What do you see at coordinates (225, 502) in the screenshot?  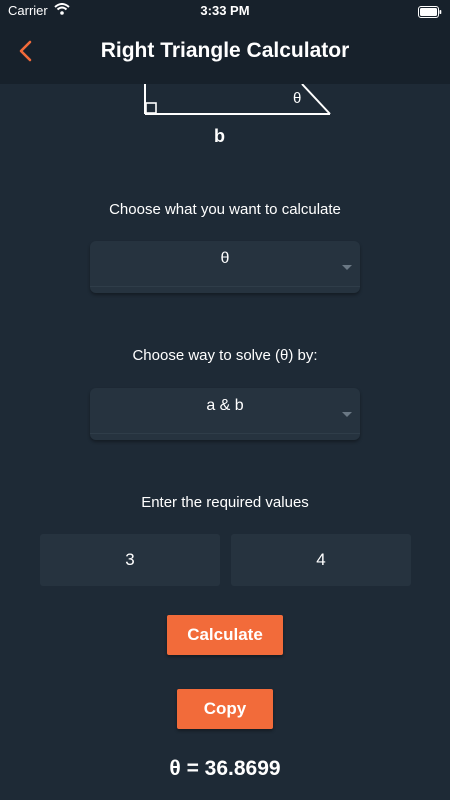 I see `required-values-label: Enter the required values` at bounding box center [225, 502].